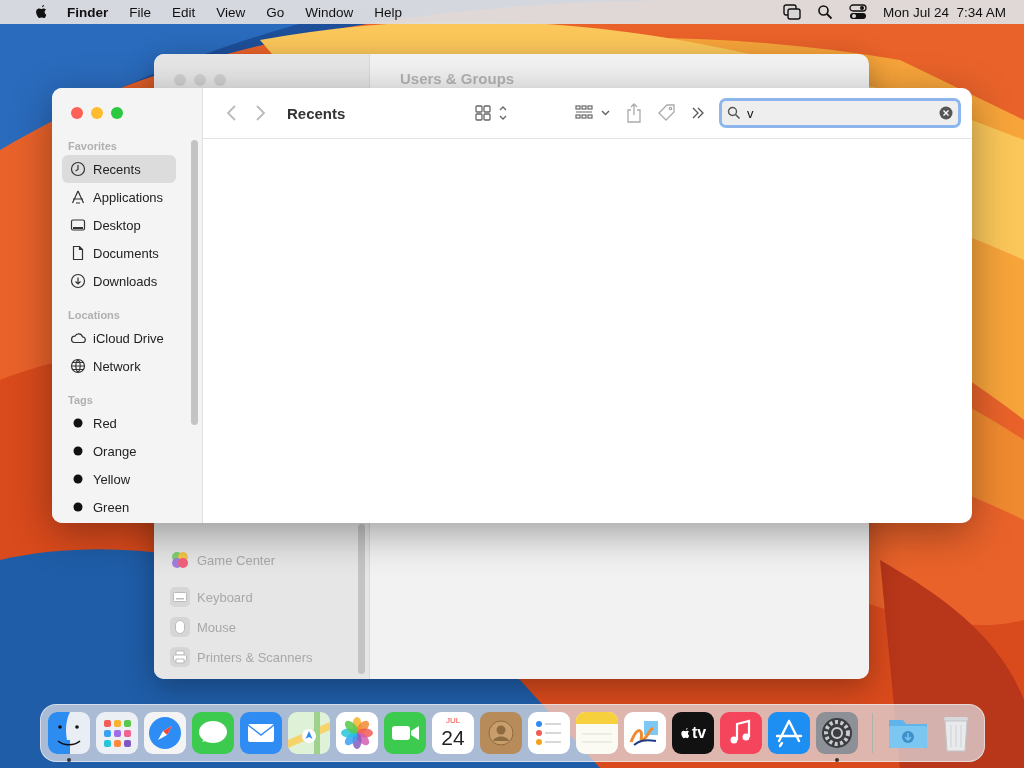 The width and height of the screenshot is (1024, 768). I want to click on calendar-icon: JUL 24, so click(453, 733).